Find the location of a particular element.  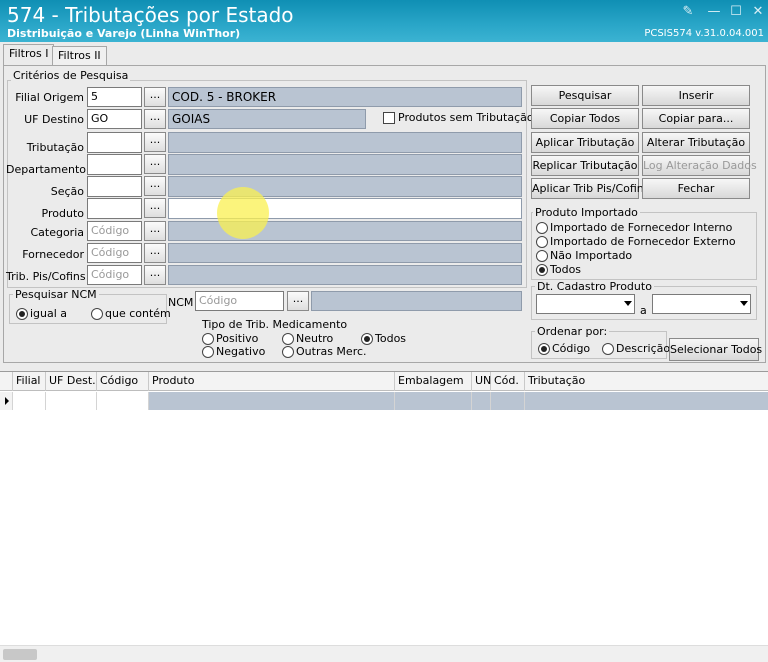

fornecedor-label: Fornecedor is located at coordinates (53, 254).